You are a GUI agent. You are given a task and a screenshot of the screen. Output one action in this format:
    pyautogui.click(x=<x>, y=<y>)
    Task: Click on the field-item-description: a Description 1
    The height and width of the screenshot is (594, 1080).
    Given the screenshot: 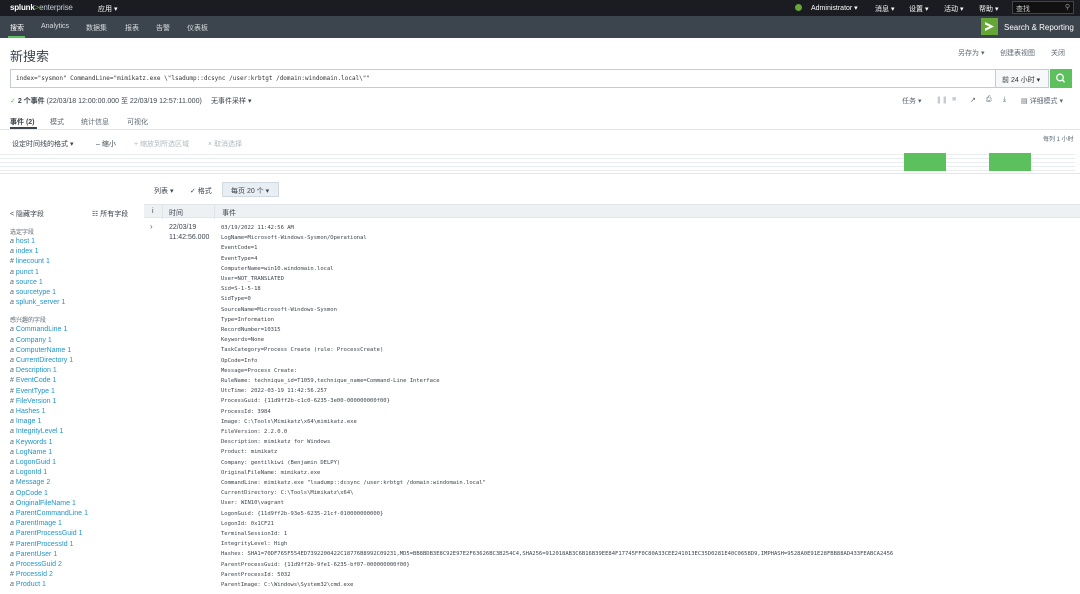 What is the action you would take?
    pyautogui.click(x=33, y=370)
    